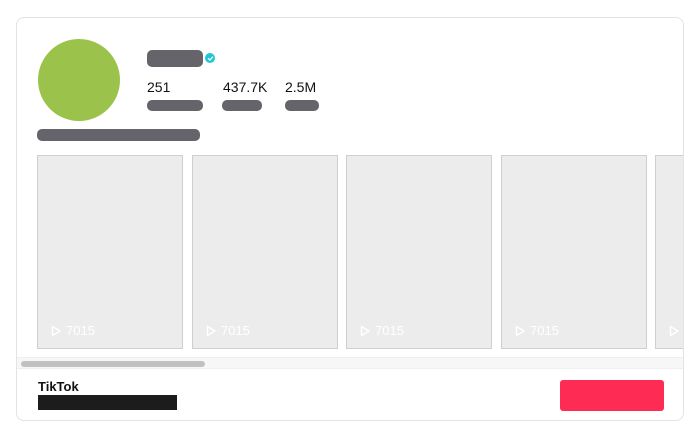  What do you see at coordinates (302, 105) in the screenshot?
I see `likes-label-placeholder` at bounding box center [302, 105].